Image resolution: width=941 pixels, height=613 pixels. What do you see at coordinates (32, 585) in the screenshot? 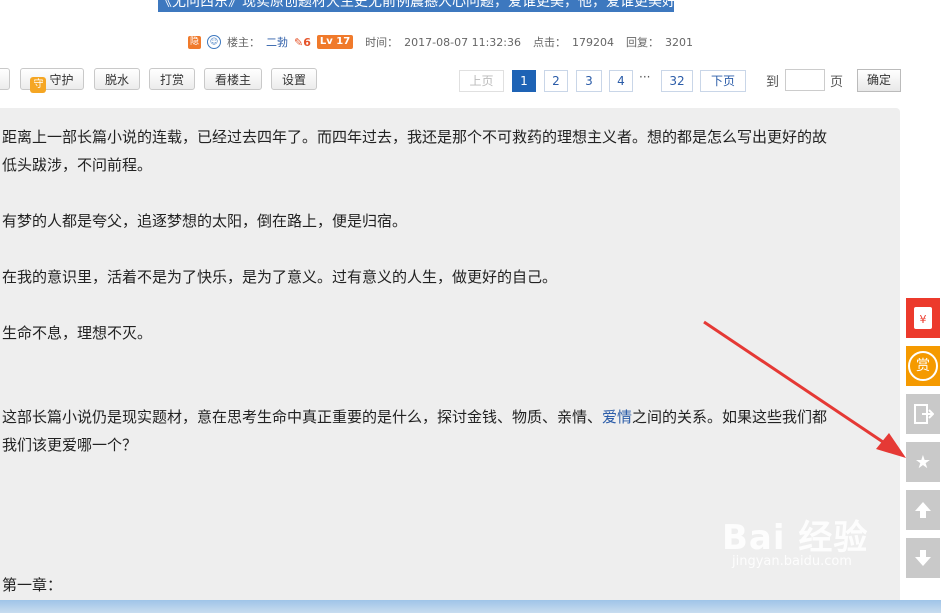
I see `chapter-heading: 第一章：` at bounding box center [32, 585].